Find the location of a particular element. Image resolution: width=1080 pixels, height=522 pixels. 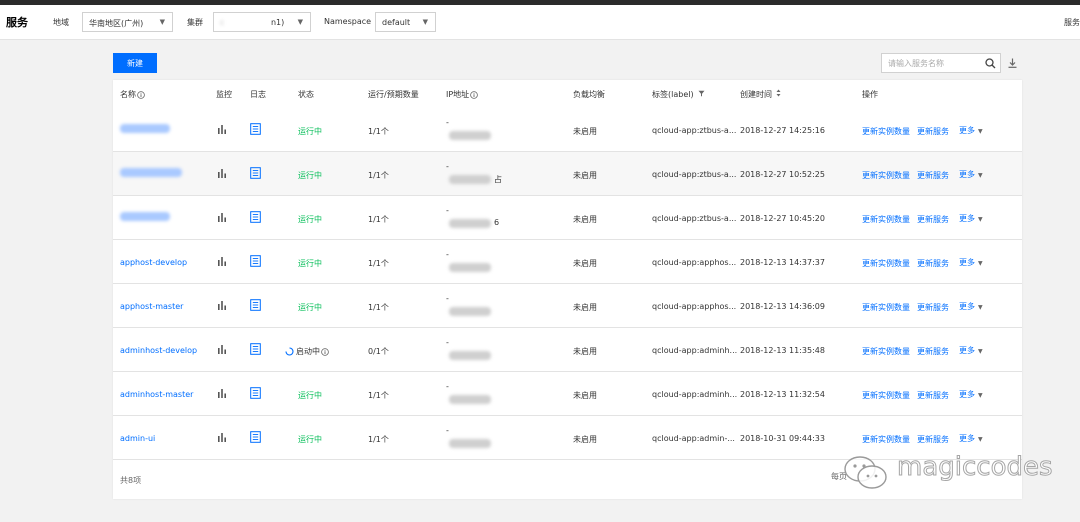

filter-icon is located at coordinates (701, 94).